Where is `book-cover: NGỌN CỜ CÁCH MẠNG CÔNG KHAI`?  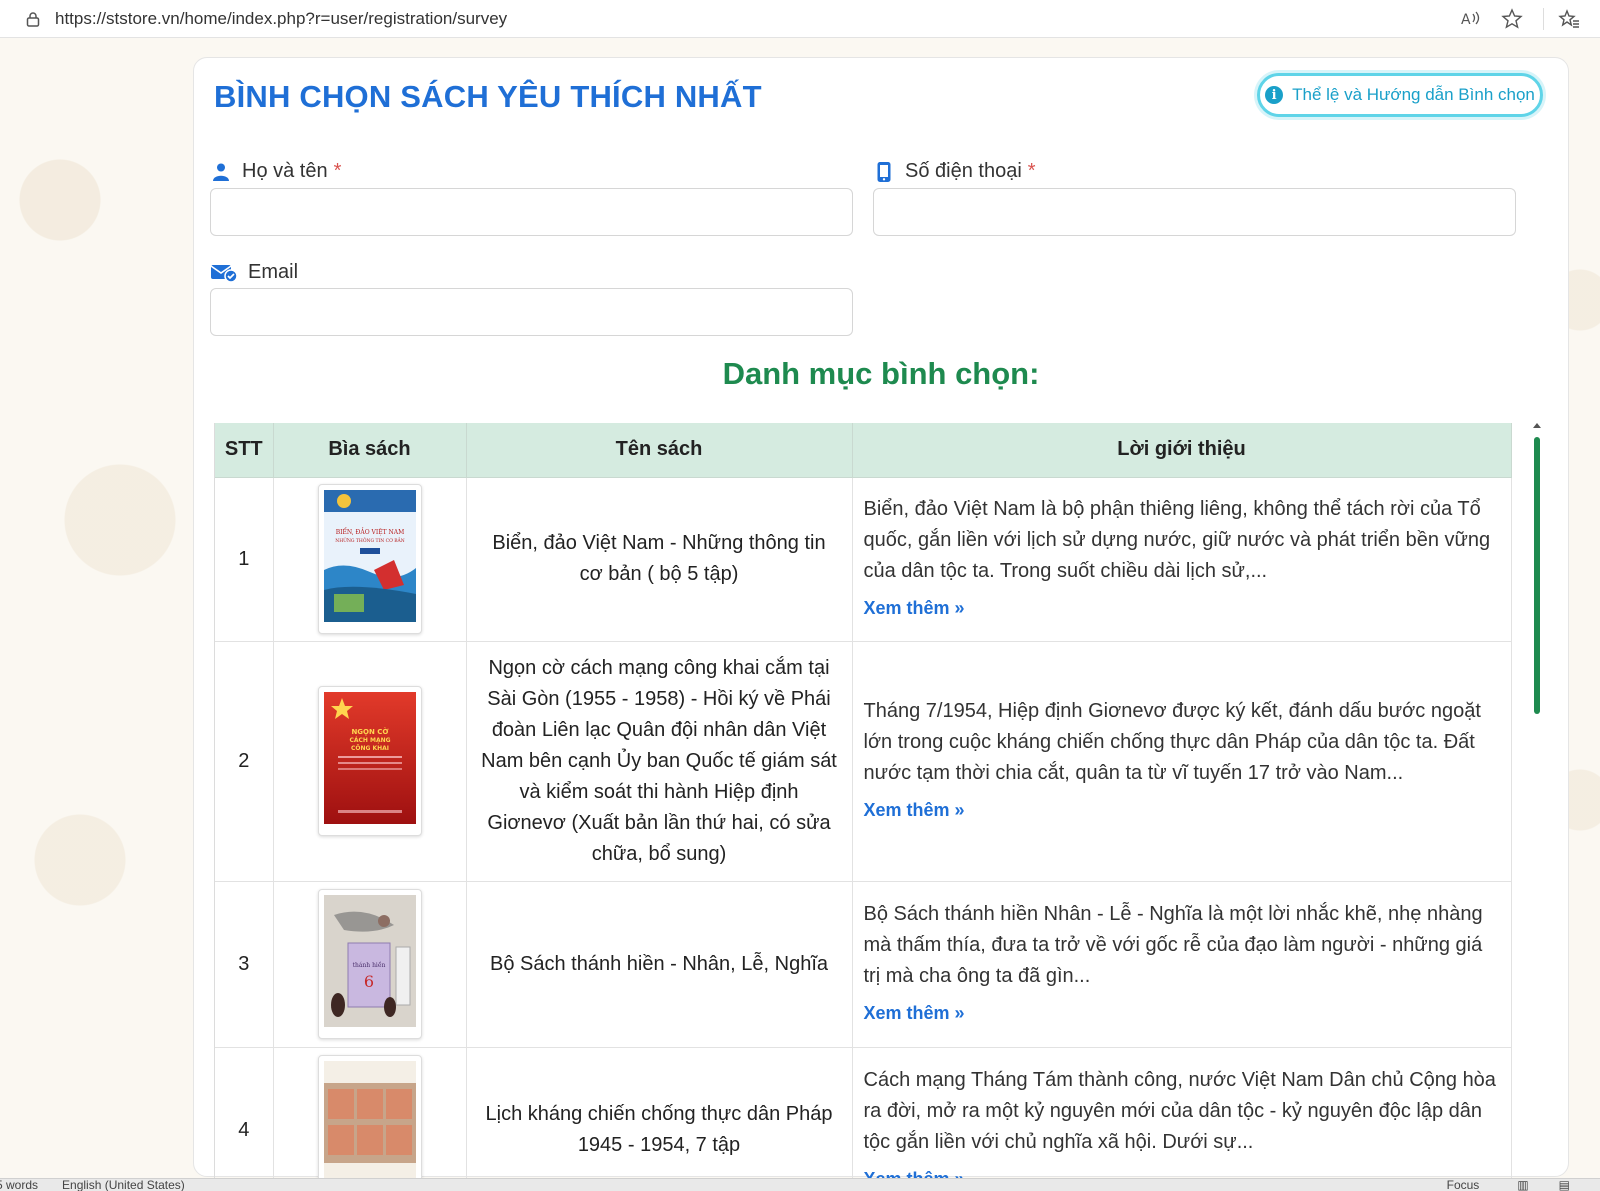 book-cover: NGỌN CỜ CÁCH MẠNG CÔNG KHAI is located at coordinates (369, 761).